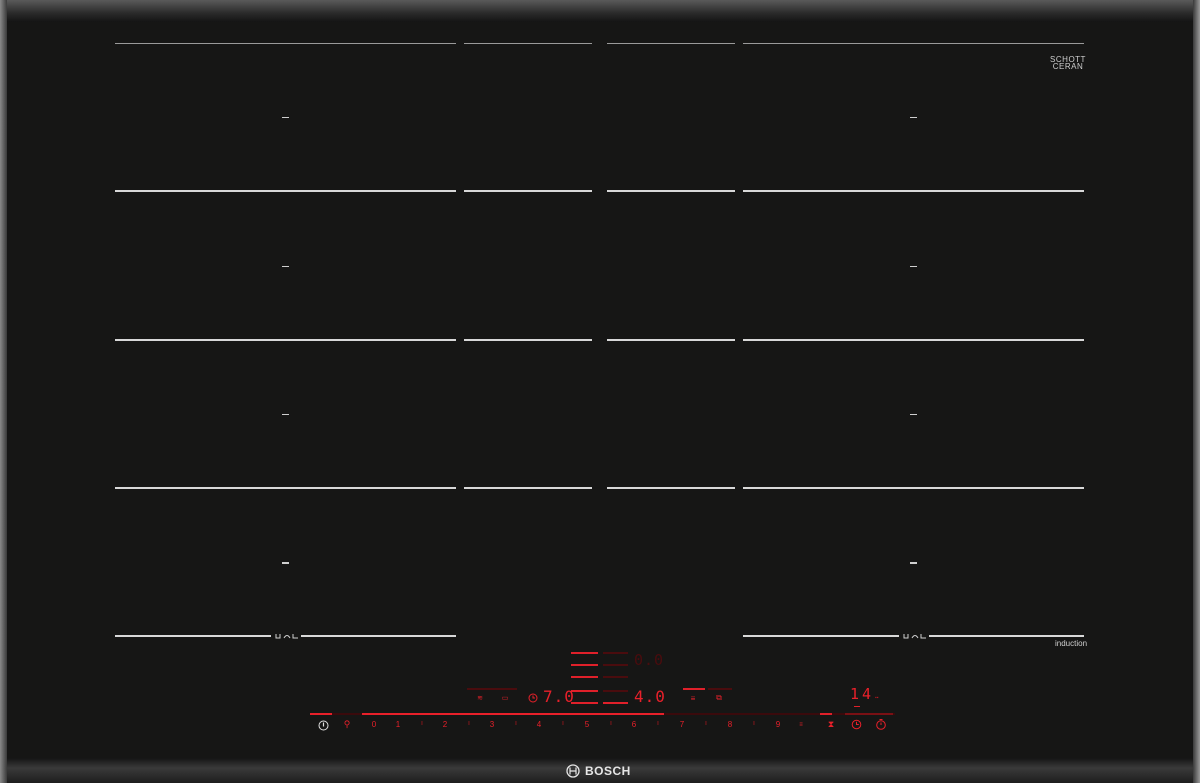 The image size is (1200, 783). I want to click on slider-label-7: 7, so click(682, 724).